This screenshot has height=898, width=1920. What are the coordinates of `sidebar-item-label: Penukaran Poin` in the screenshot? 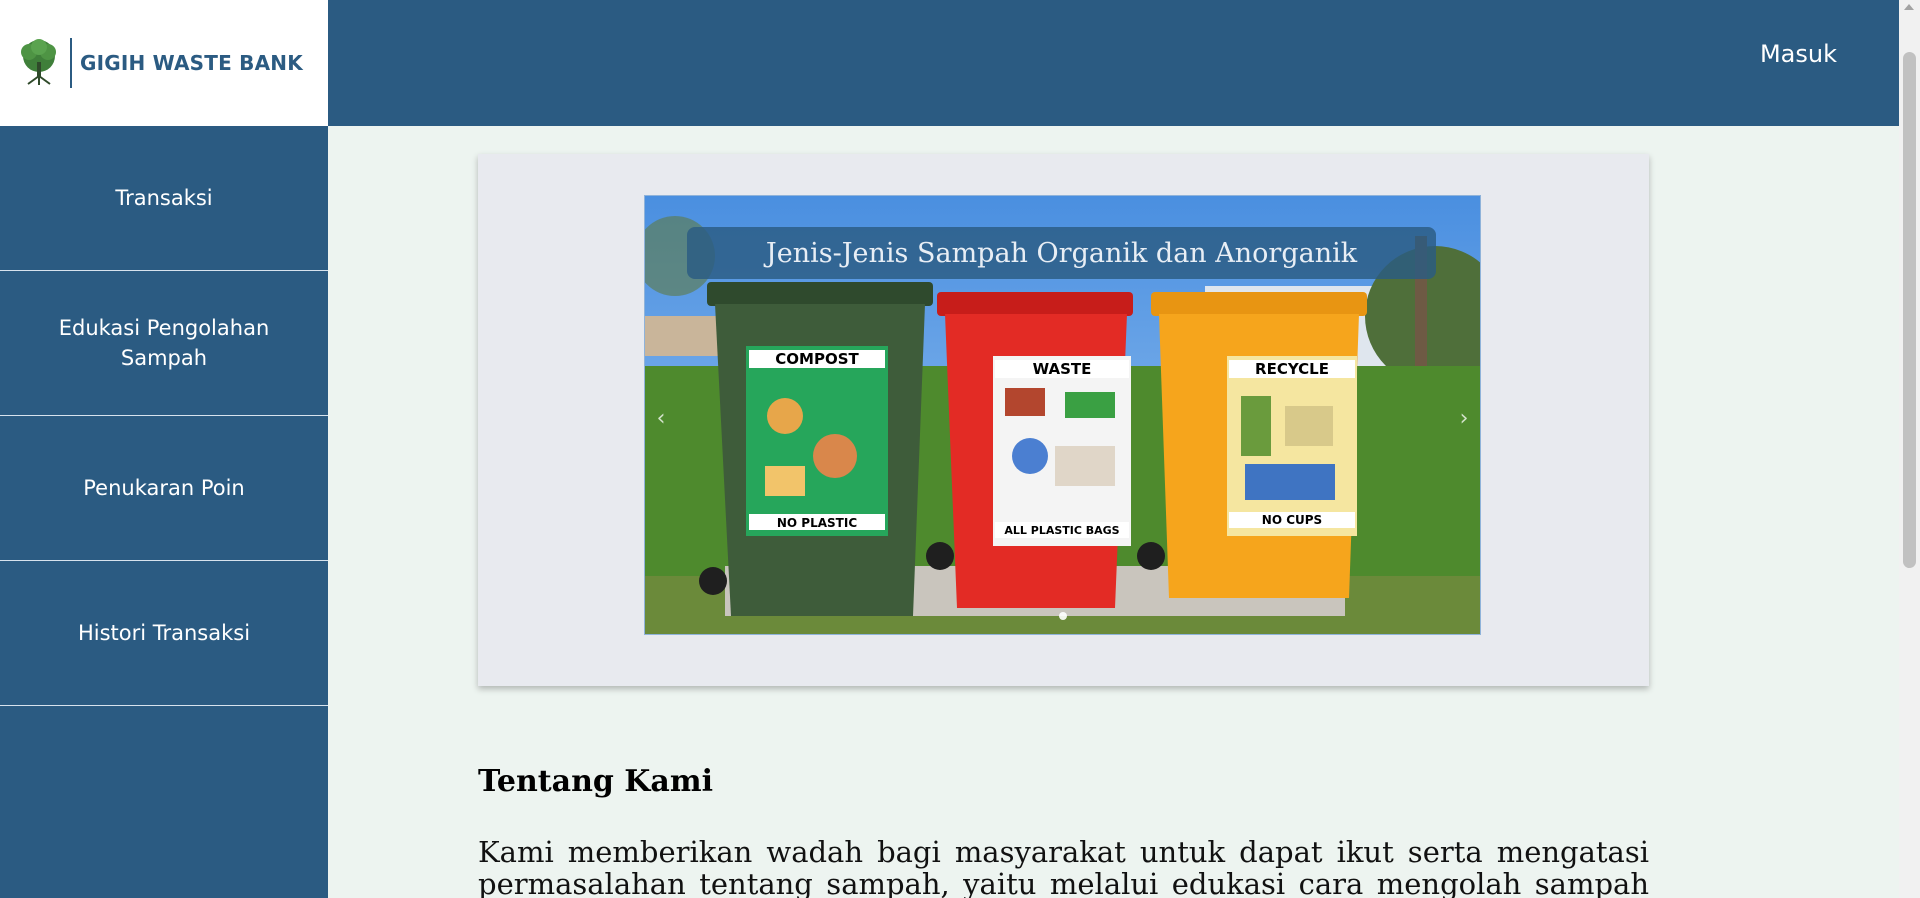 It's located at (164, 488).